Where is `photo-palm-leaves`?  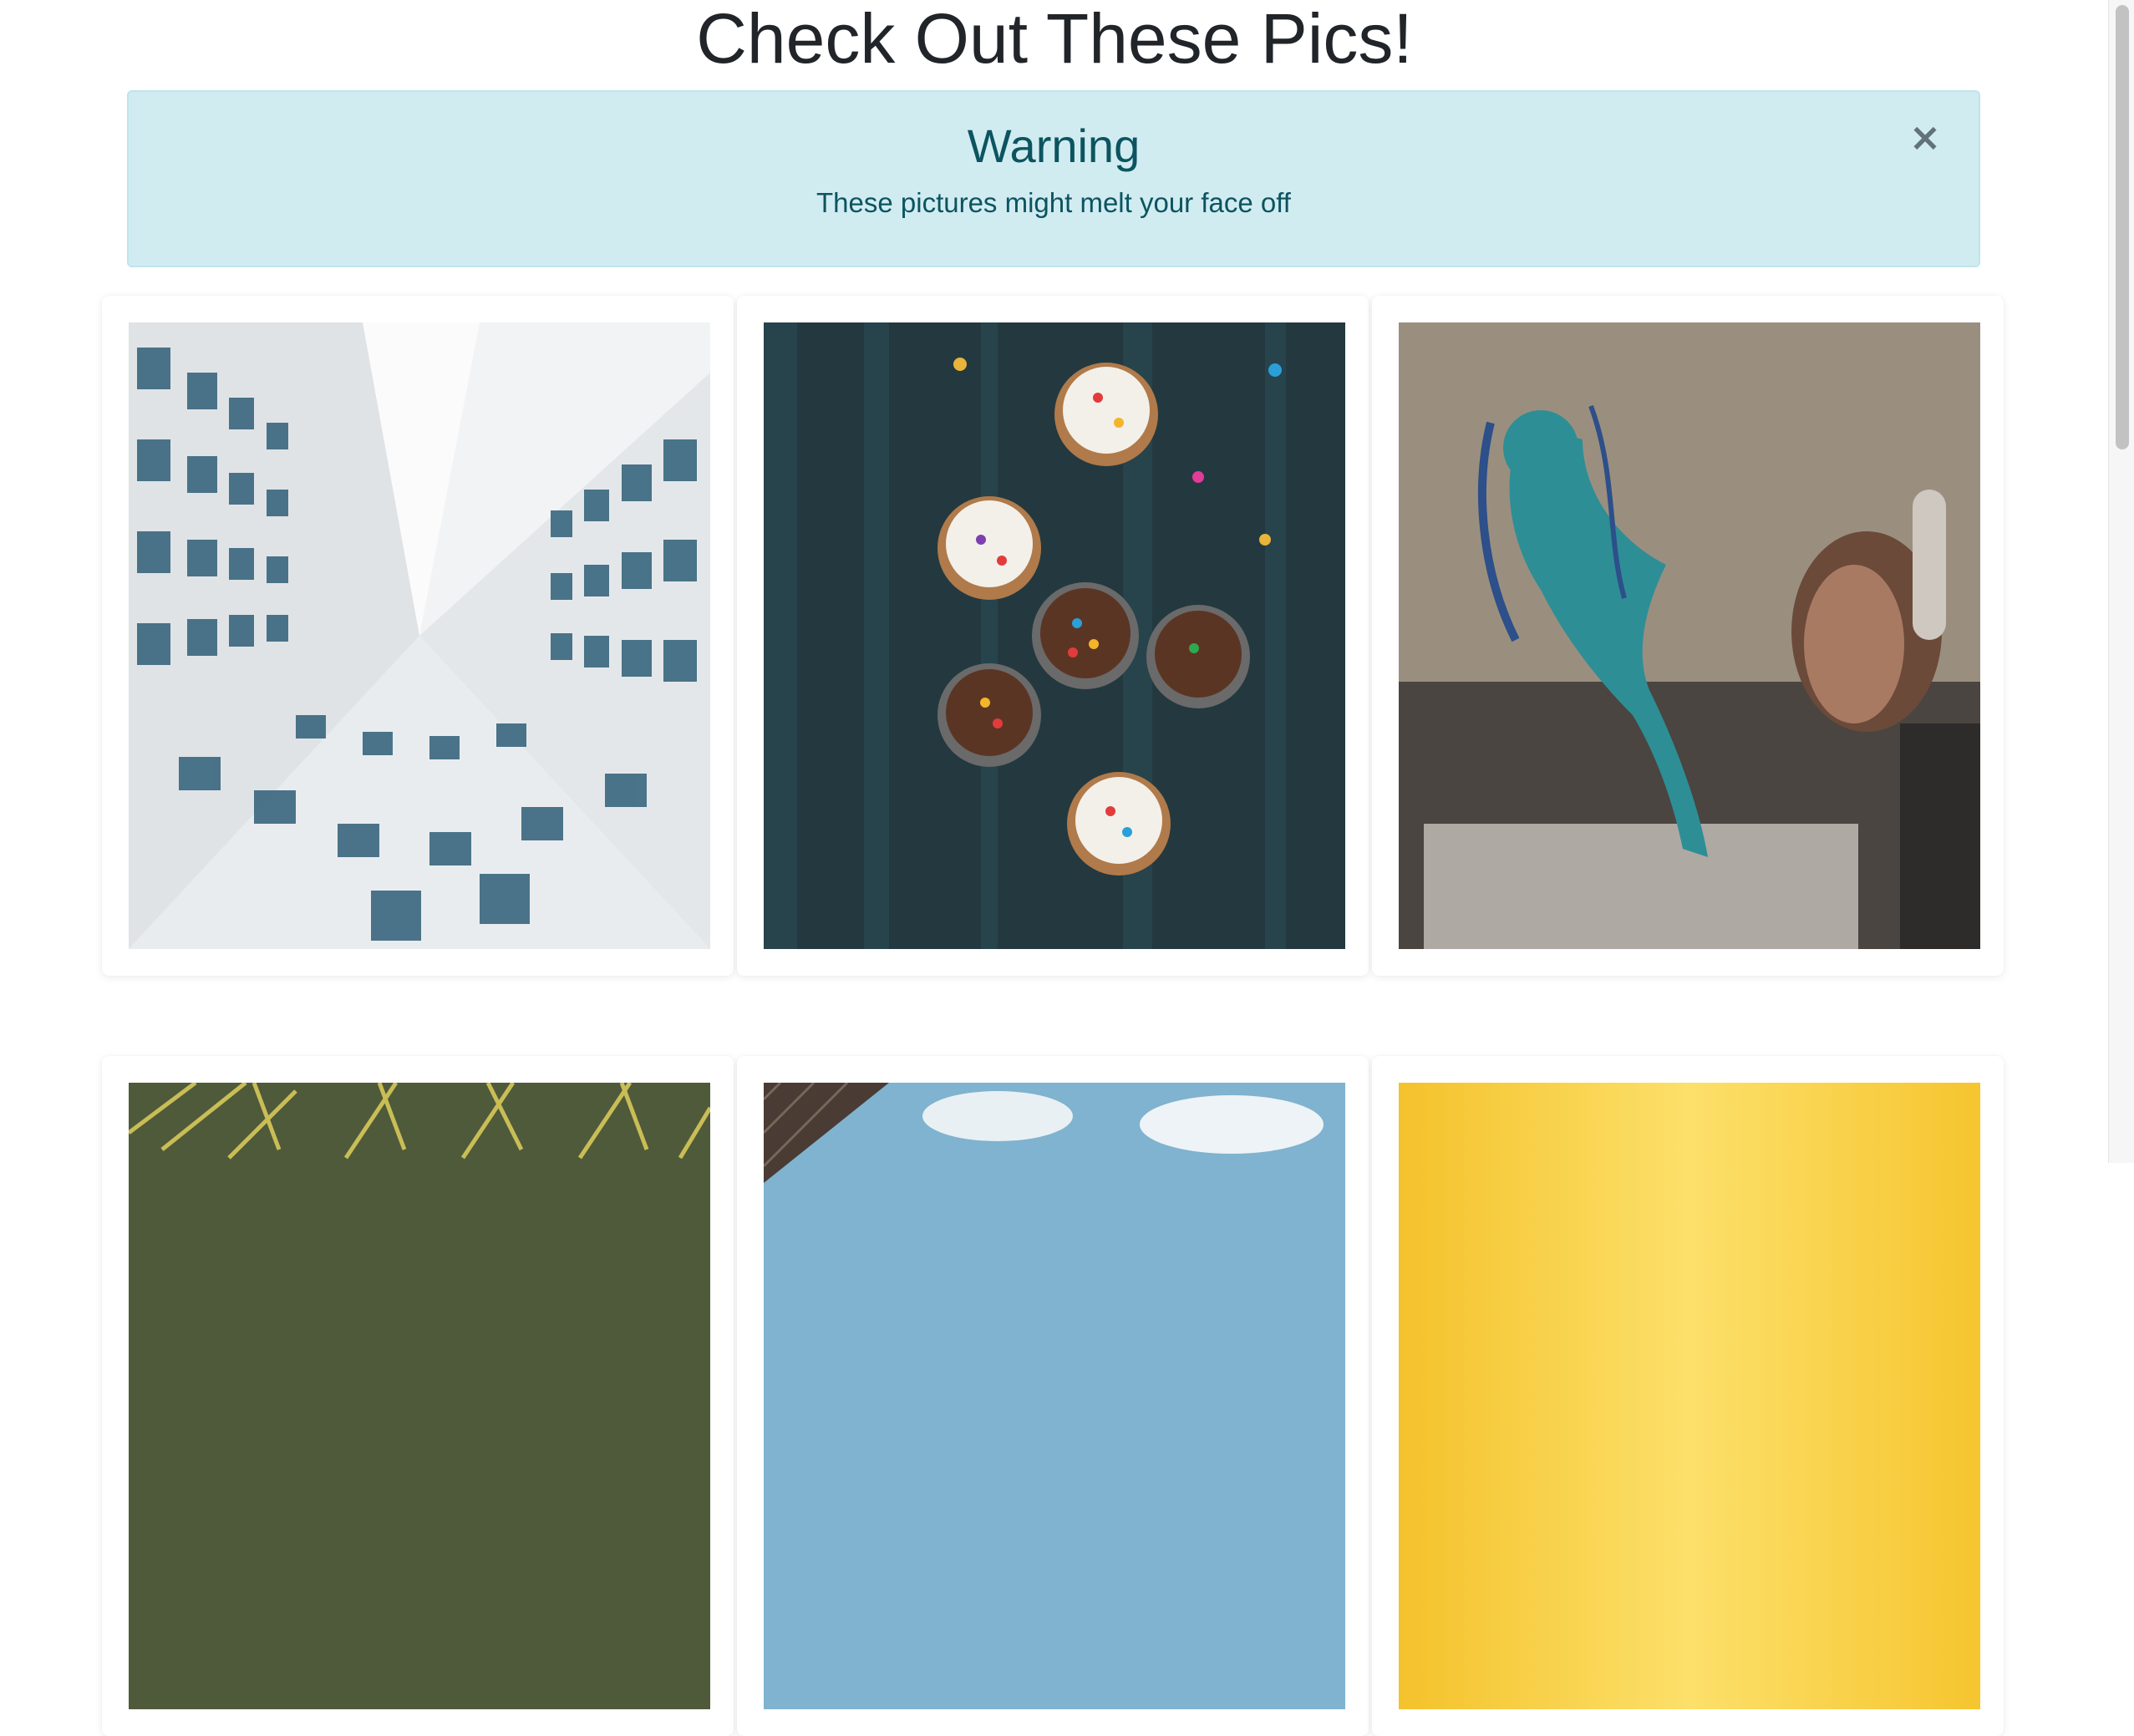
photo-palm-leaves is located at coordinates (420, 1396).